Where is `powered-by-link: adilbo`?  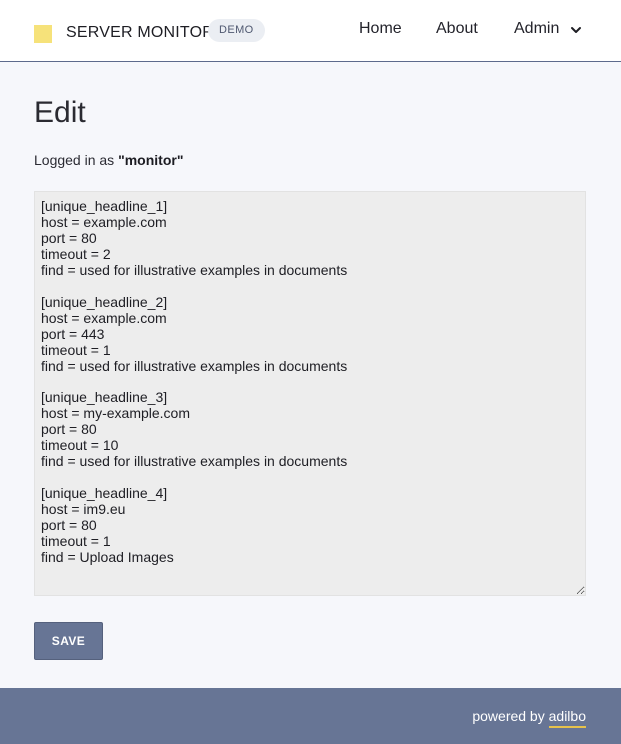 powered-by-link: adilbo is located at coordinates (567, 718).